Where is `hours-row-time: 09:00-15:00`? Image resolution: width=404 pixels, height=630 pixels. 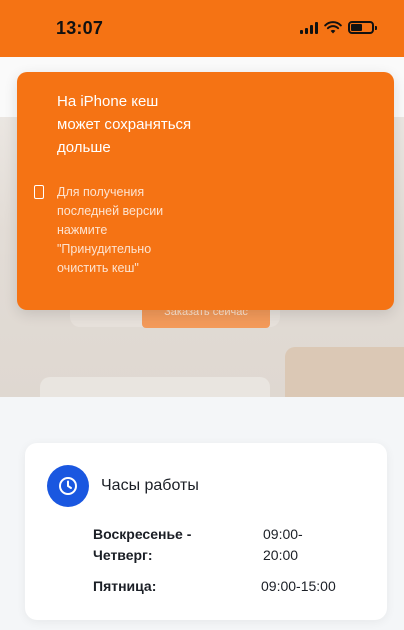 hours-row-time: 09:00-15:00 is located at coordinates (298, 586).